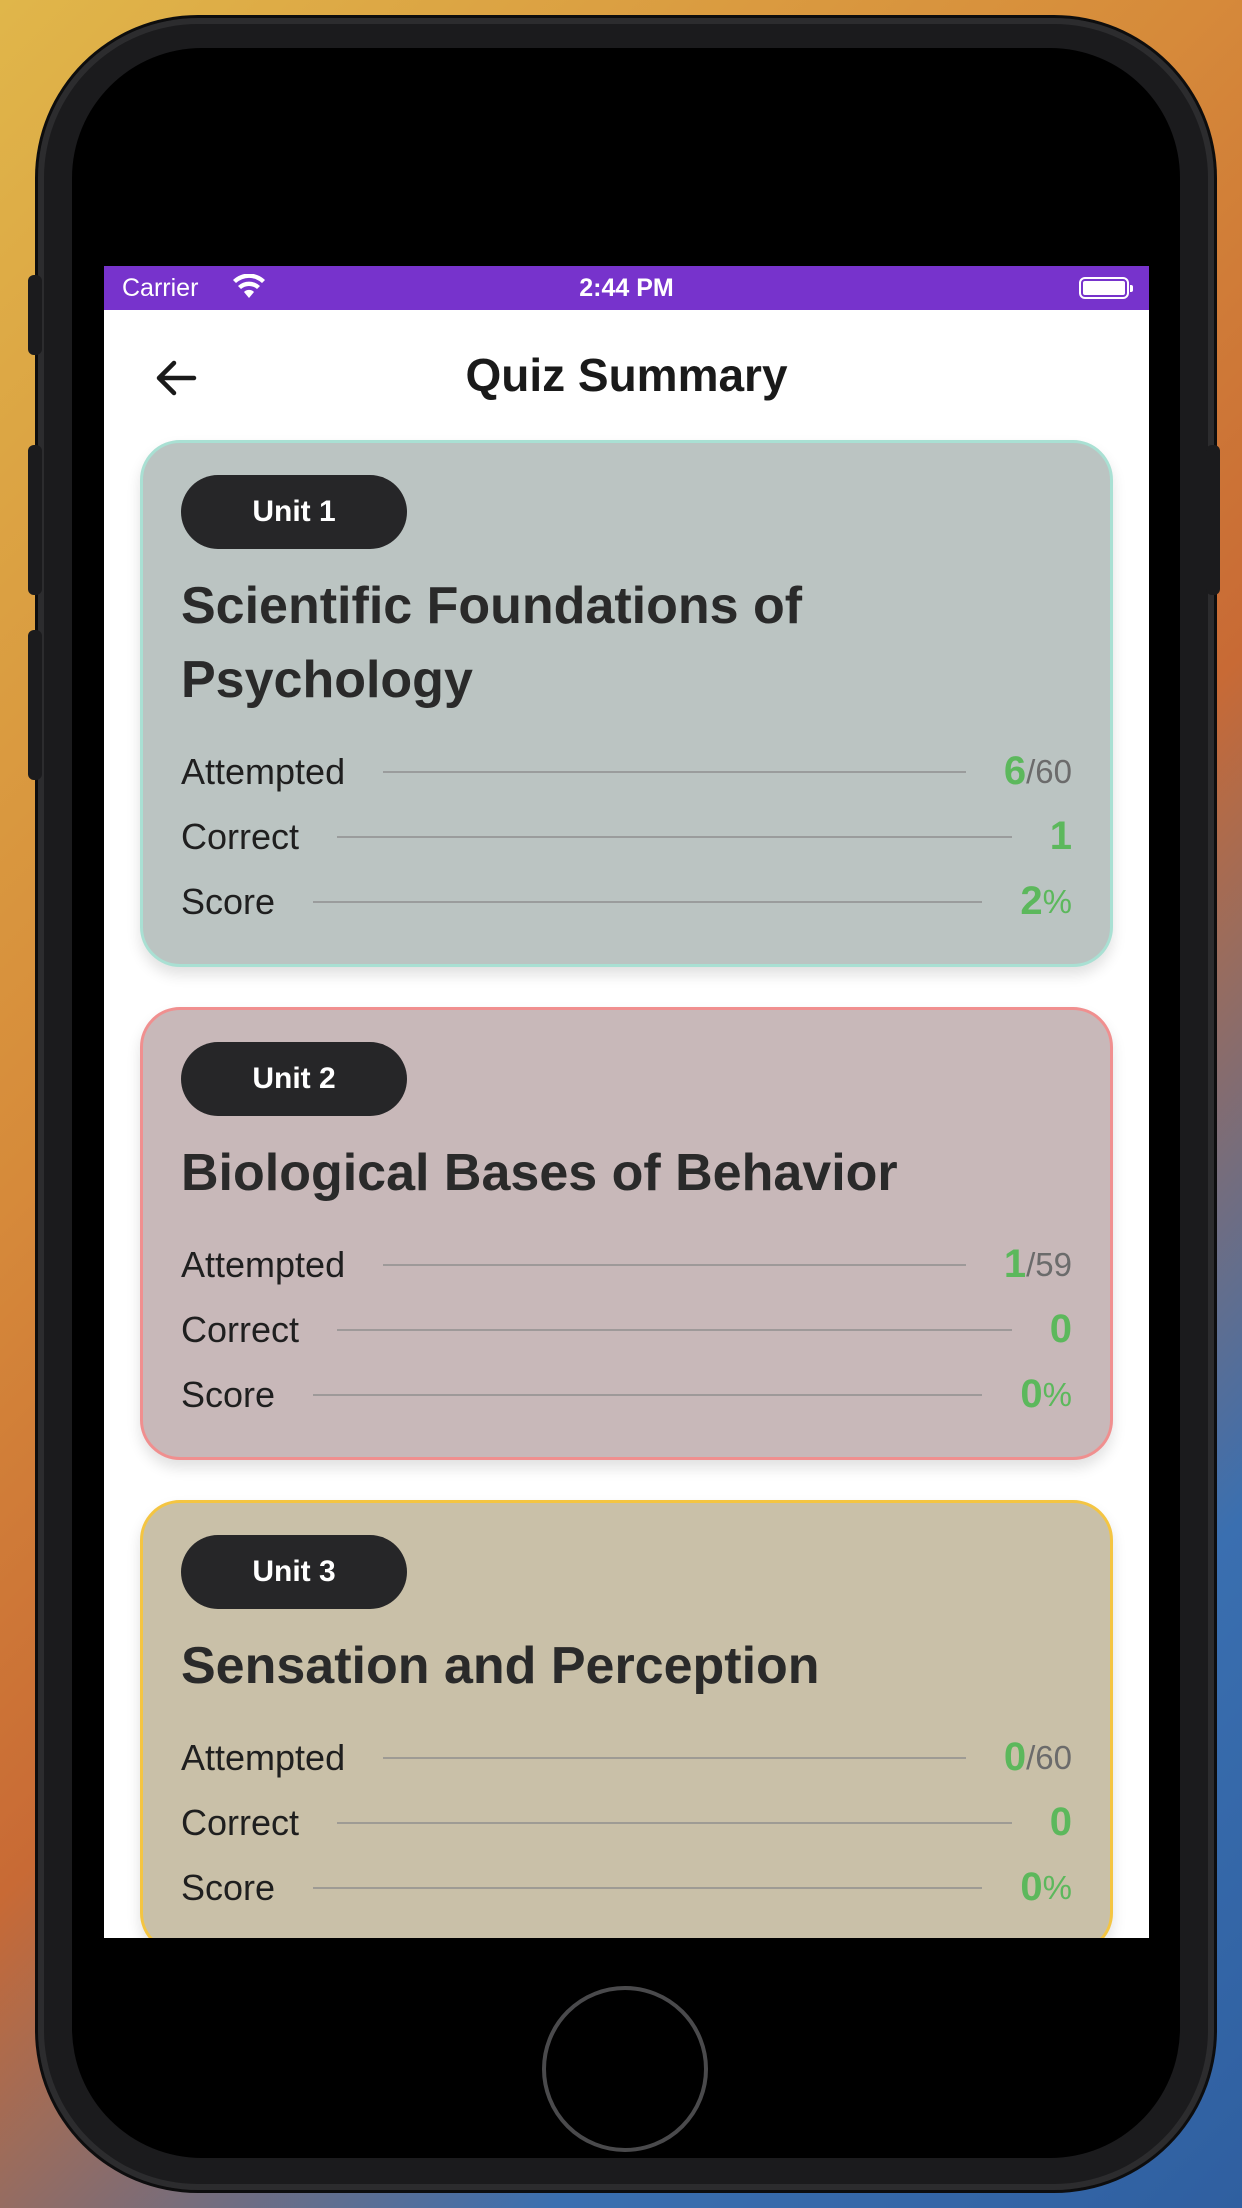 The image size is (1242, 2208). I want to click on score-row: Score 2%, so click(626, 901).